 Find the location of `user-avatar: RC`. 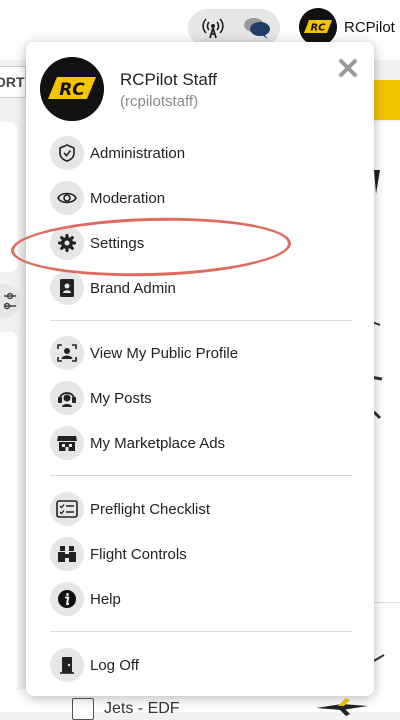

user-avatar: RC is located at coordinates (318, 27).